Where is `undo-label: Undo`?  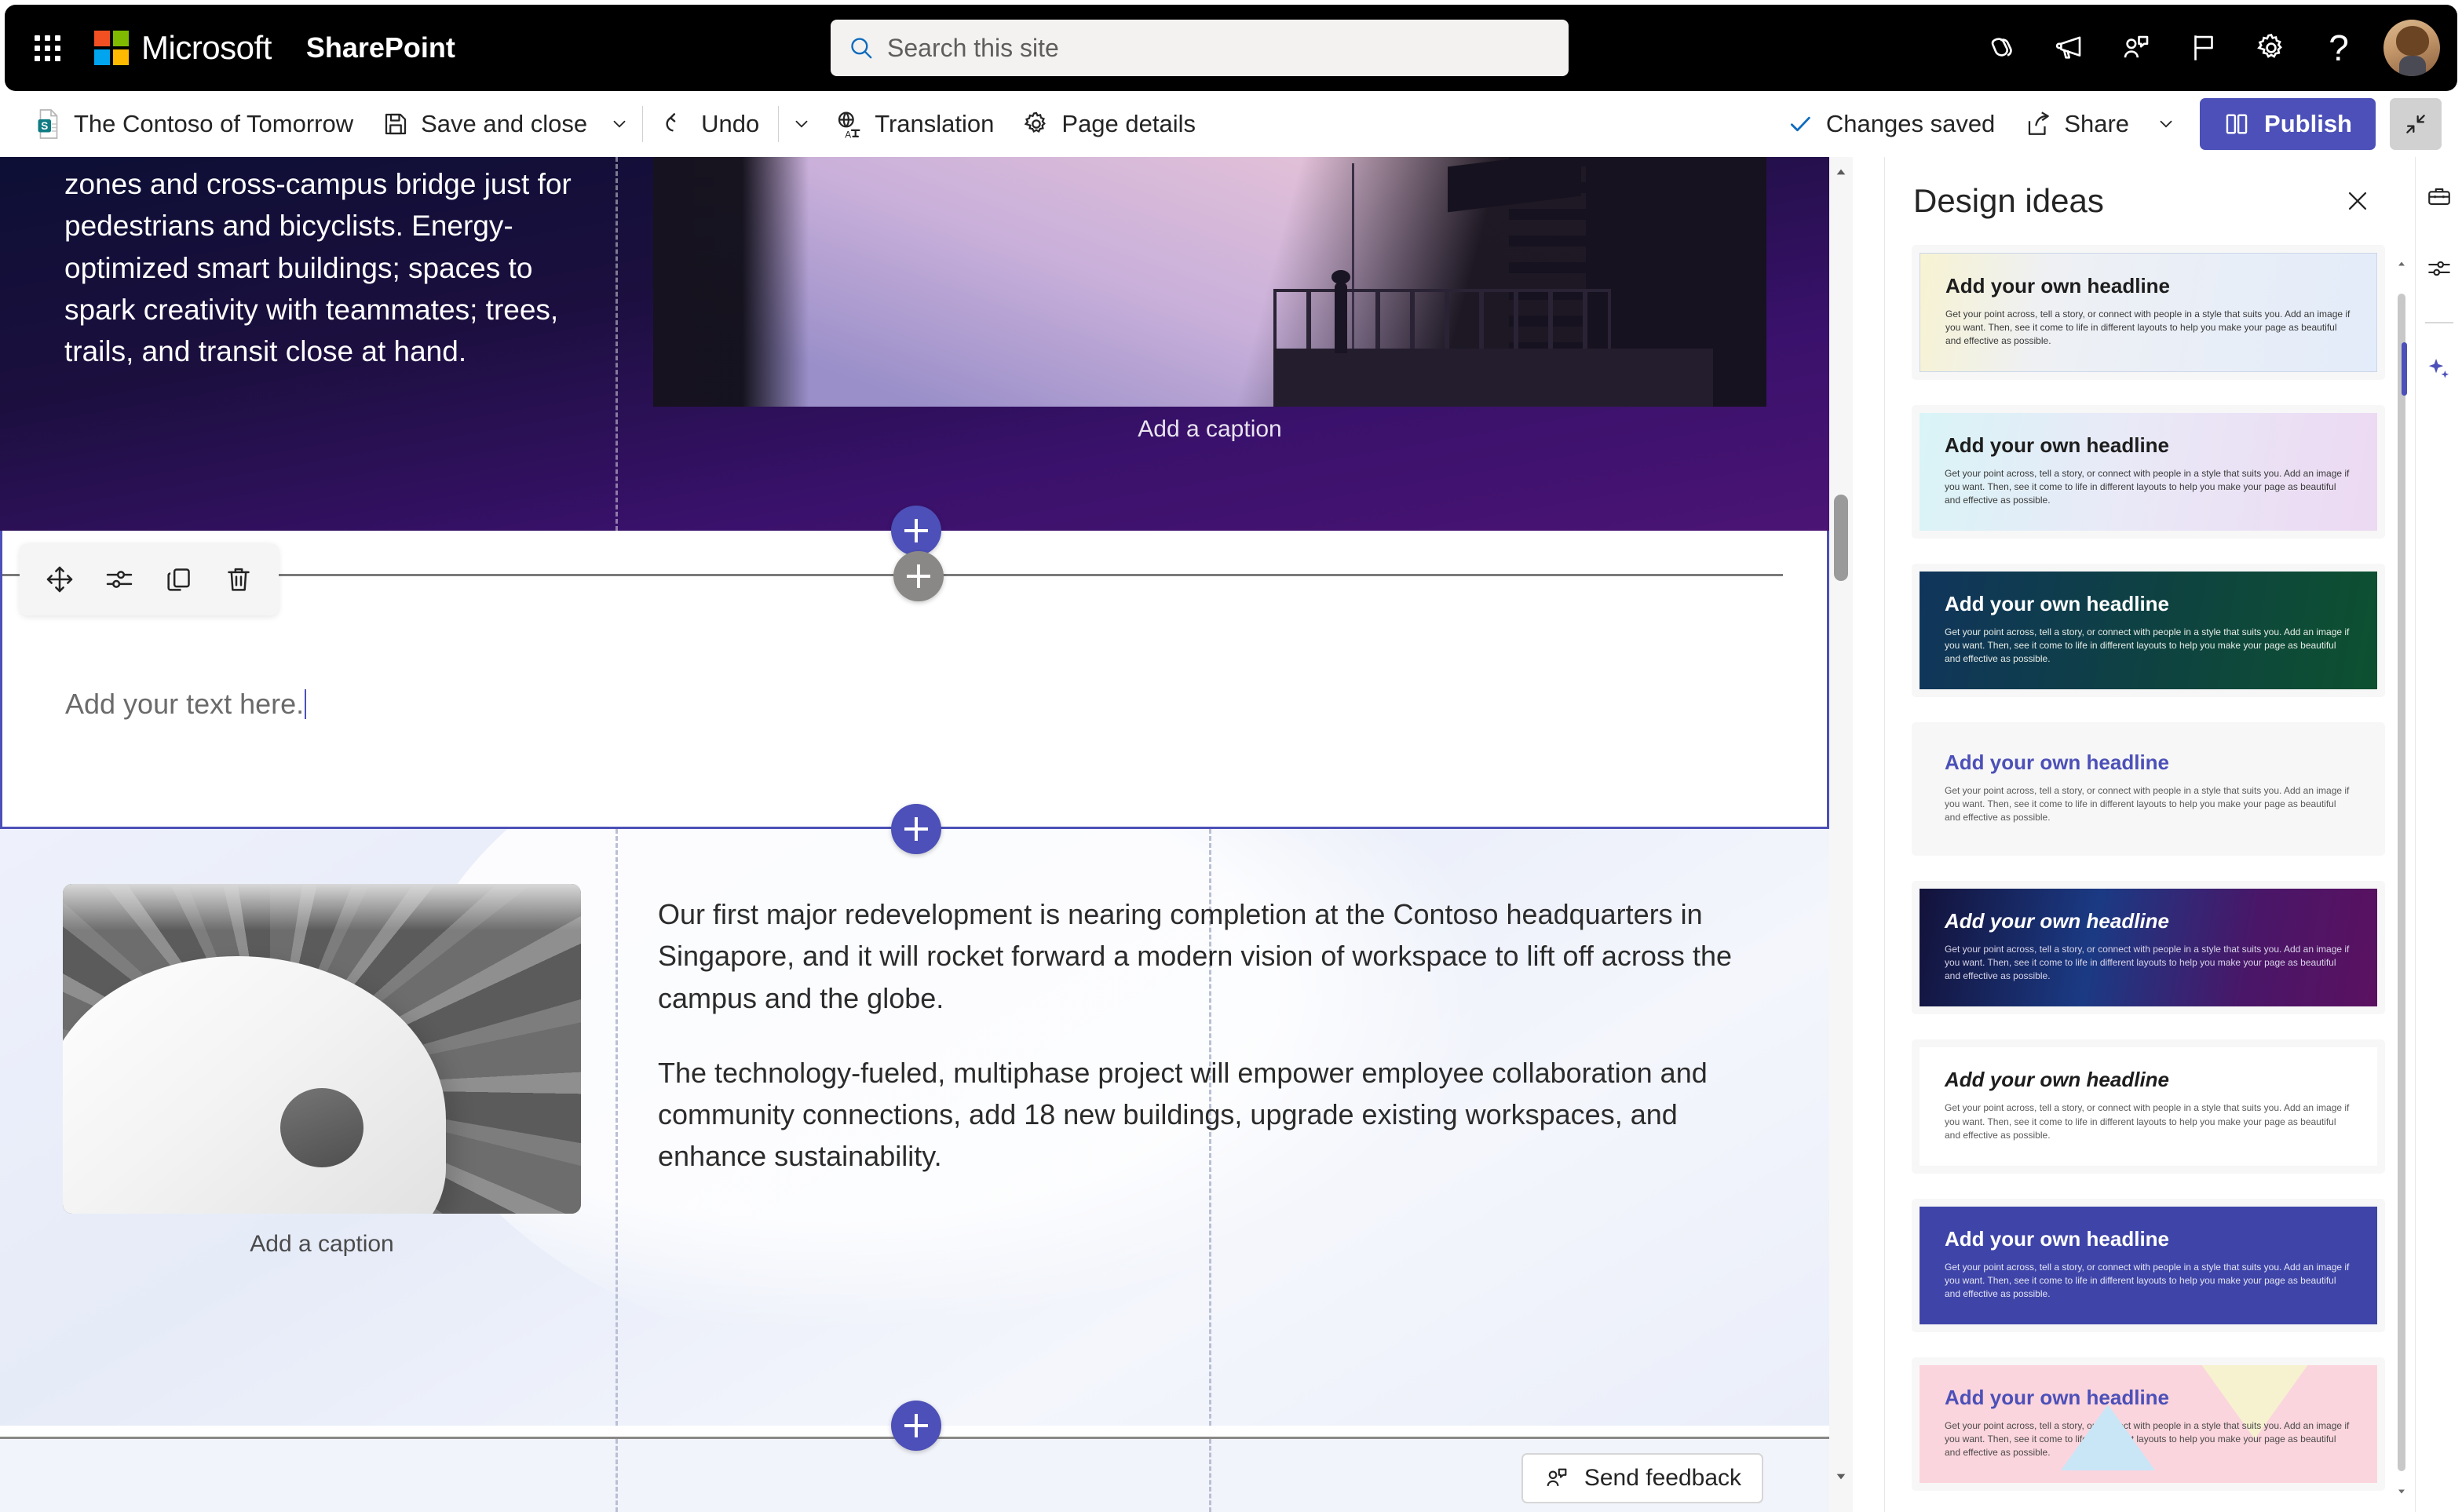 undo-label: Undo is located at coordinates (730, 123).